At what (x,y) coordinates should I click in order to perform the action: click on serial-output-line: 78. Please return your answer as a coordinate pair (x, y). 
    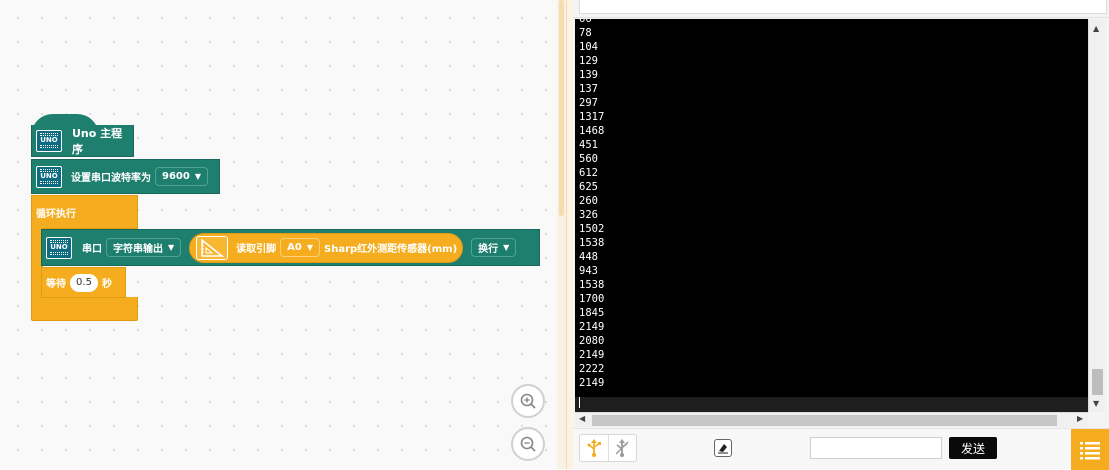
    Looking at the image, I should click on (585, 33).